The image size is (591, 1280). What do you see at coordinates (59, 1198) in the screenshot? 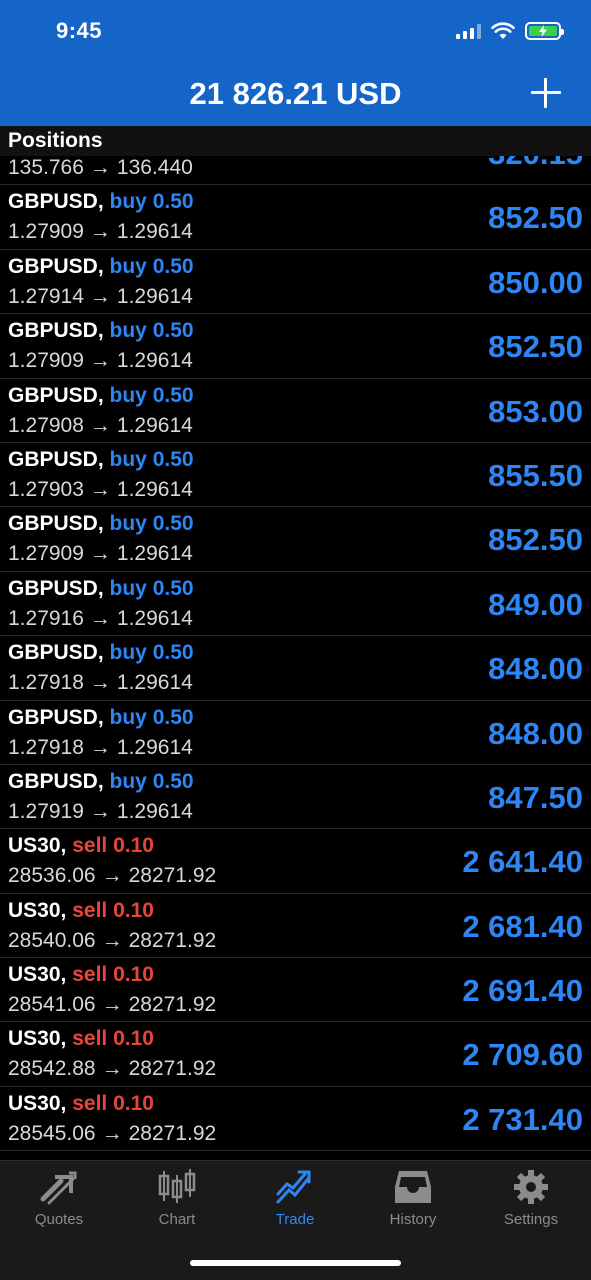
I see `tab-quotes: Quotes` at bounding box center [59, 1198].